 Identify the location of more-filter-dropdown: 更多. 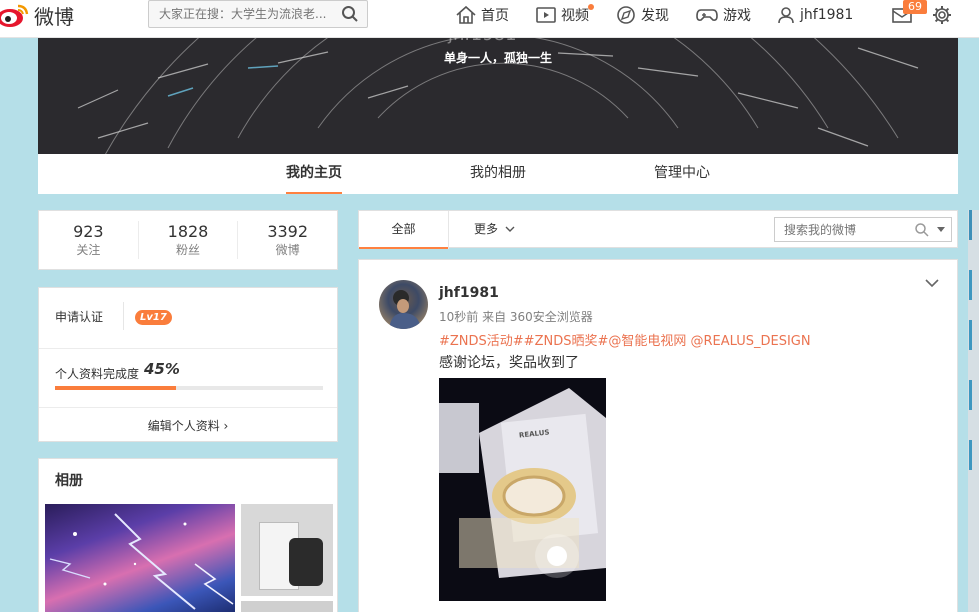
(494, 230).